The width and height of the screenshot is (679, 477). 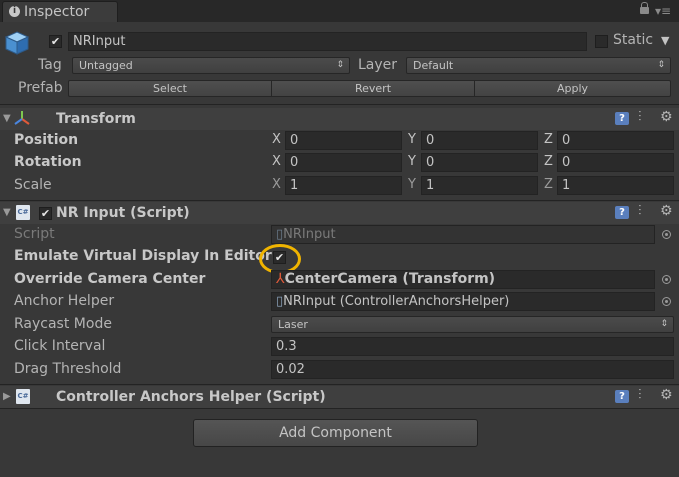 I want to click on foldout-collapsed-icon: ▶, so click(x=7, y=396).